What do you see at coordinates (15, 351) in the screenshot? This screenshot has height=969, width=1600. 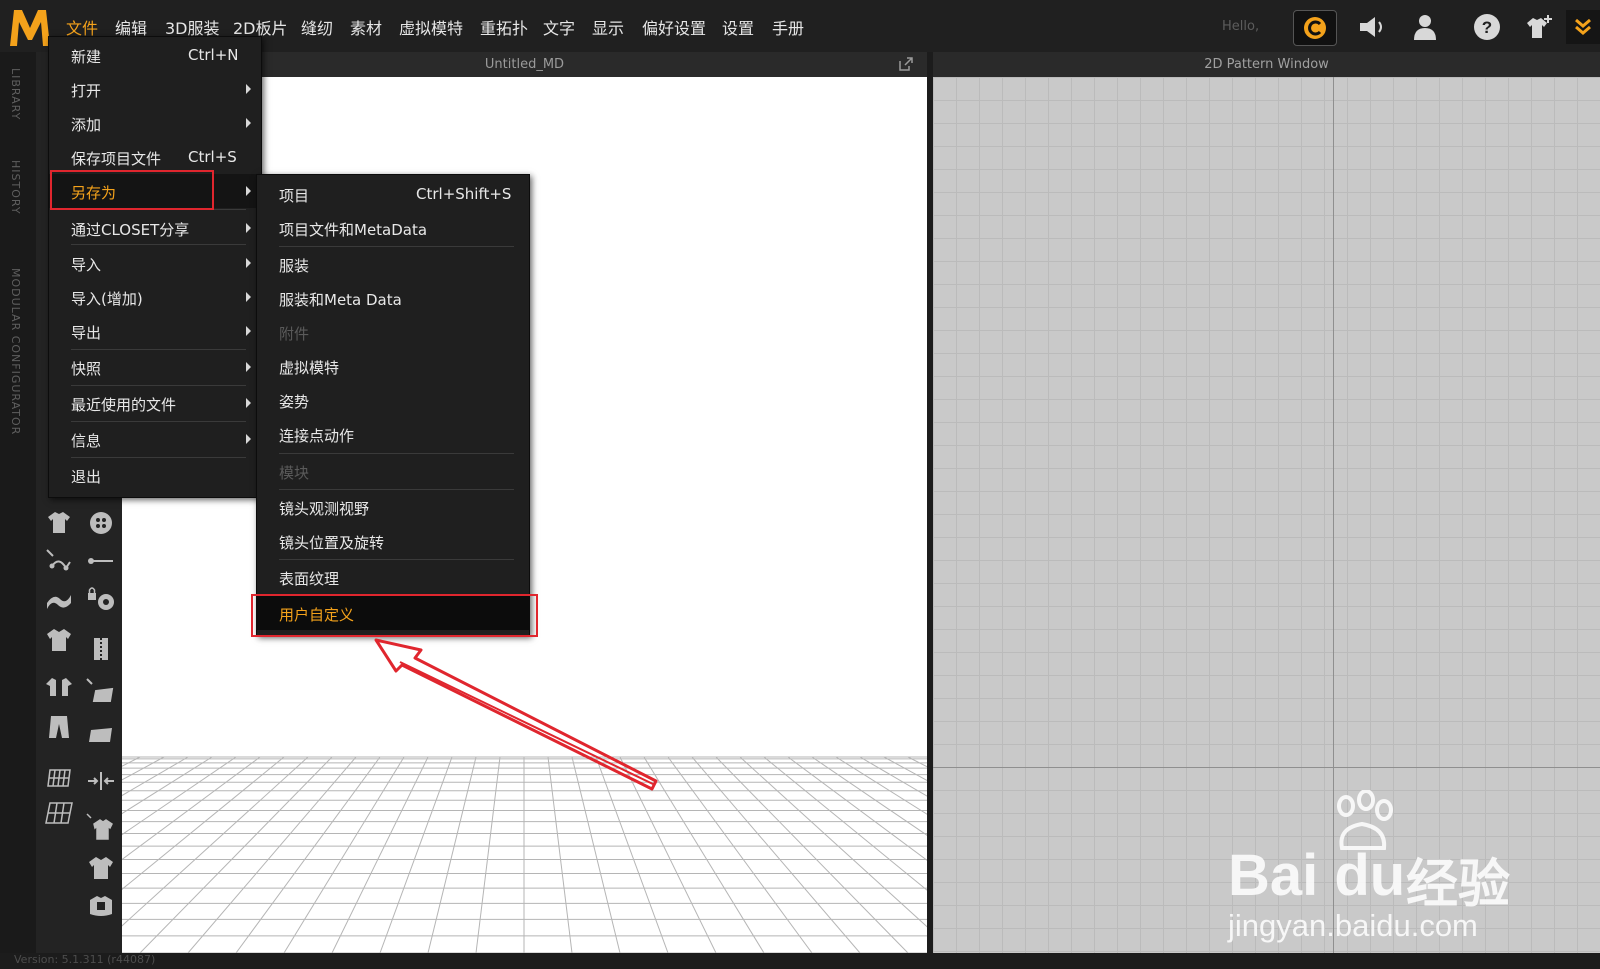 I see `tab-modular-configurator: MODULAR CONFIGURATOR` at bounding box center [15, 351].